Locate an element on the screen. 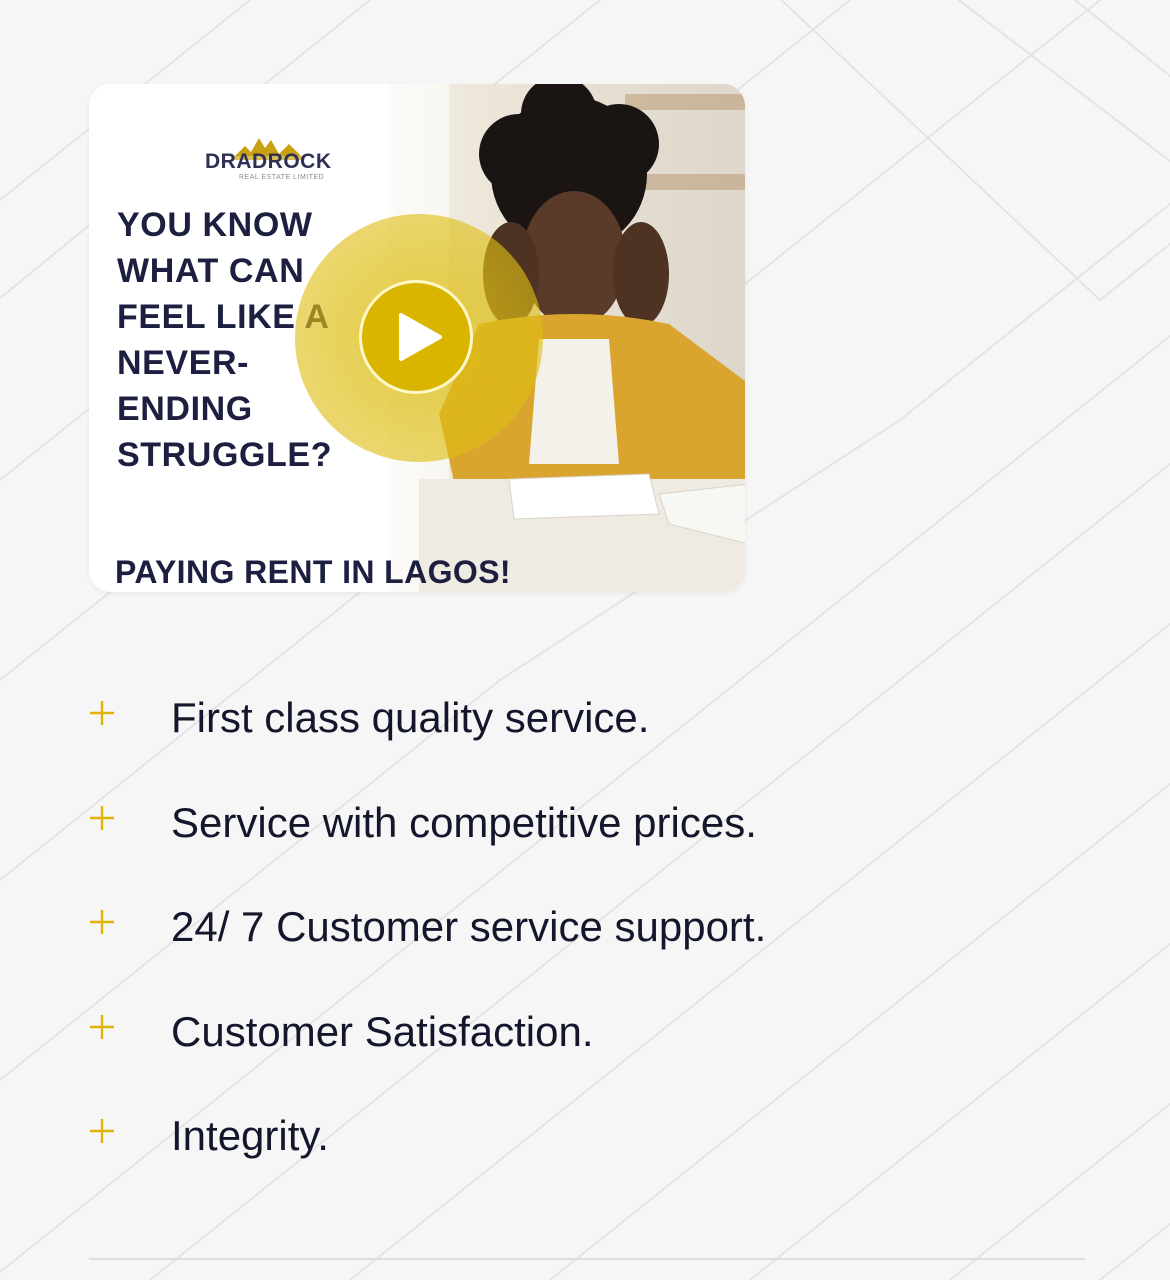 The image size is (1170, 1280). feature-label: Integrity. is located at coordinates (250, 1135).